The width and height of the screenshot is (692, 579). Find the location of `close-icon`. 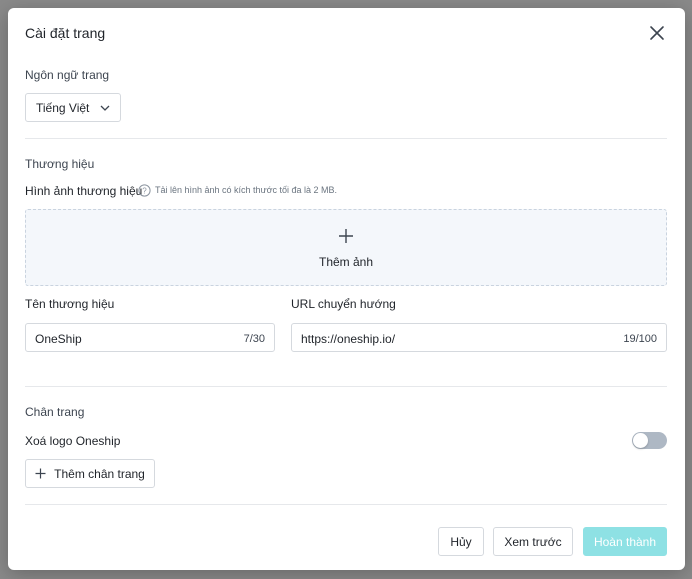

close-icon is located at coordinates (657, 33).